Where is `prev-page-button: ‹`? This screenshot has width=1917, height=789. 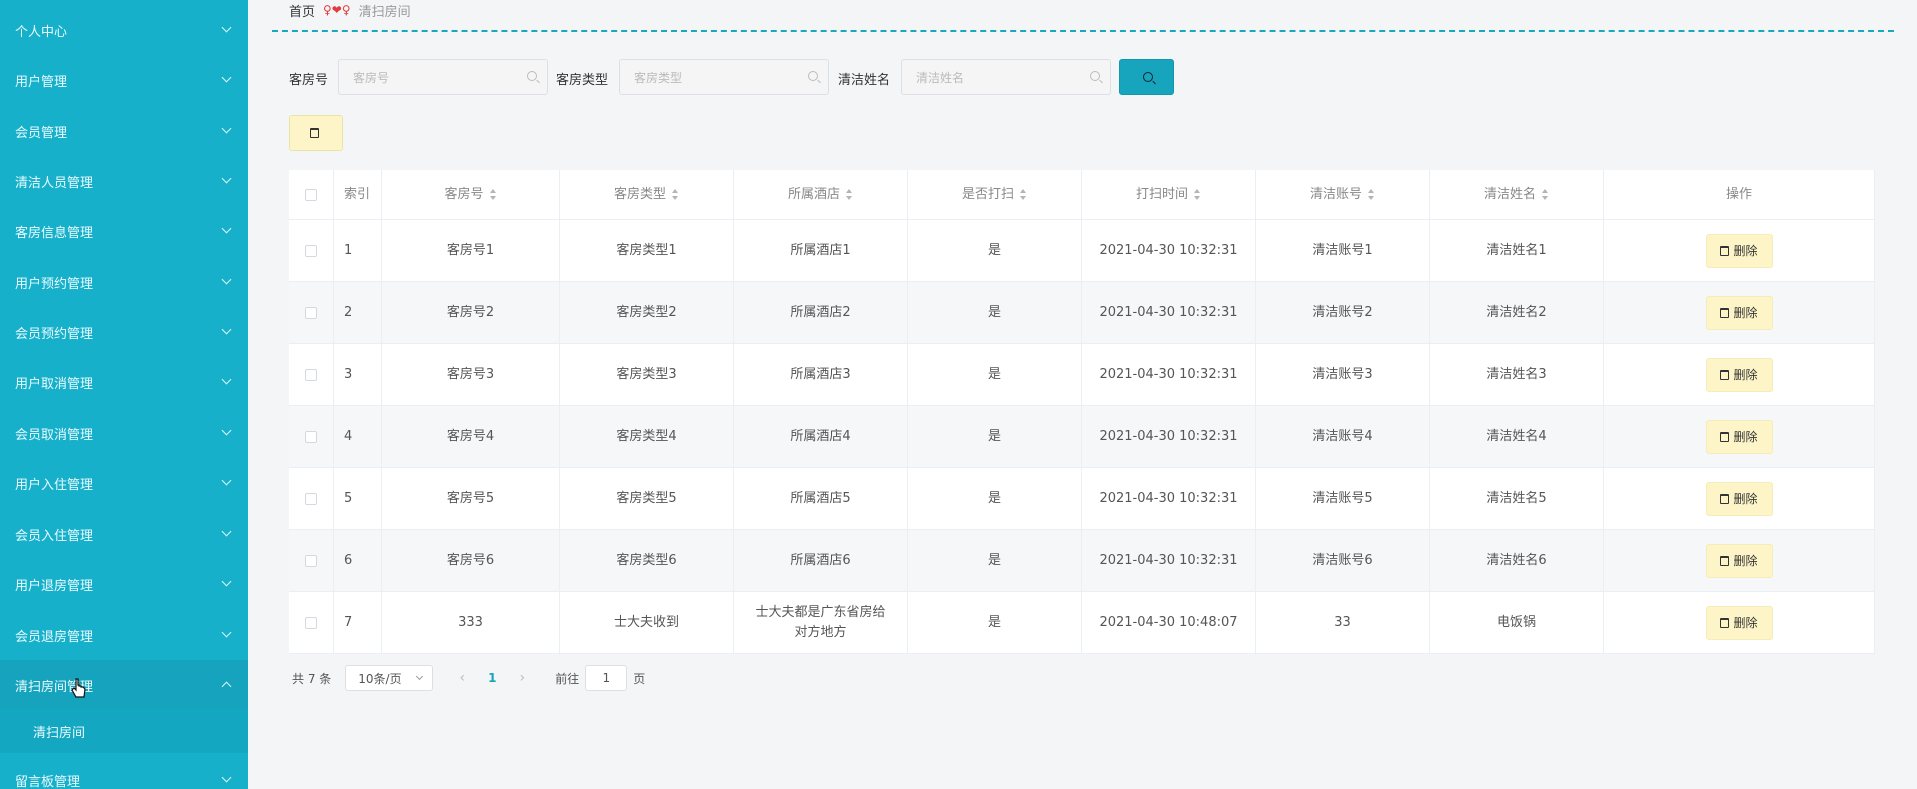 prev-page-button: ‹ is located at coordinates (462, 678).